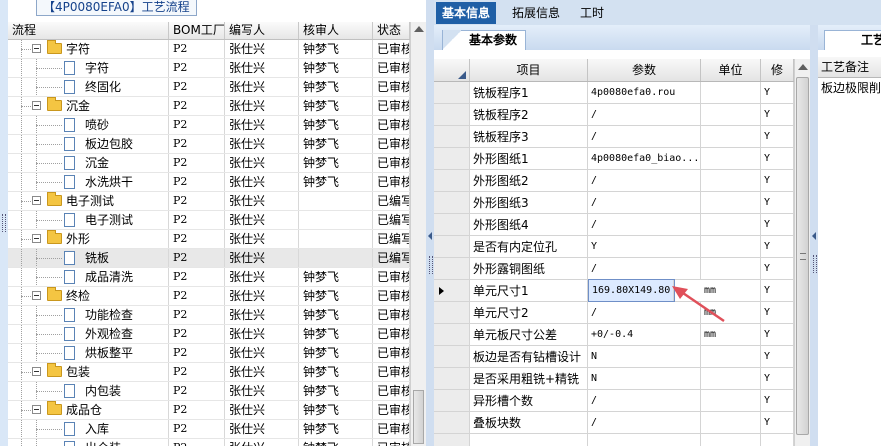 Image resolution: width=881 pixels, height=446 pixels. I want to click on param-row: 叠板块数 / Y, so click(614, 423).